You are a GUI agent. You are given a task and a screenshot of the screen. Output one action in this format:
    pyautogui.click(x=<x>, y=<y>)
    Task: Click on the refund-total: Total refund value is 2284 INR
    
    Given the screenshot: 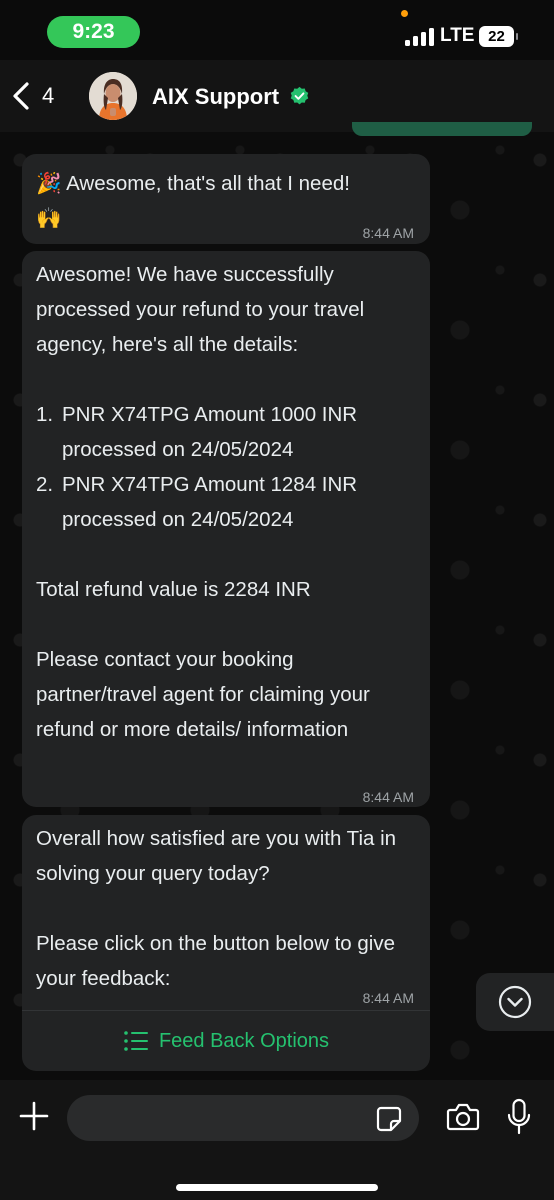 What is the action you would take?
    pyautogui.click(x=173, y=589)
    